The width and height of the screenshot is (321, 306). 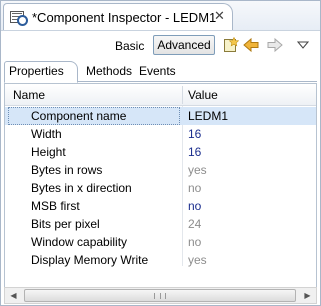 I want to click on scrollbar-thumb, so click(x=160, y=295).